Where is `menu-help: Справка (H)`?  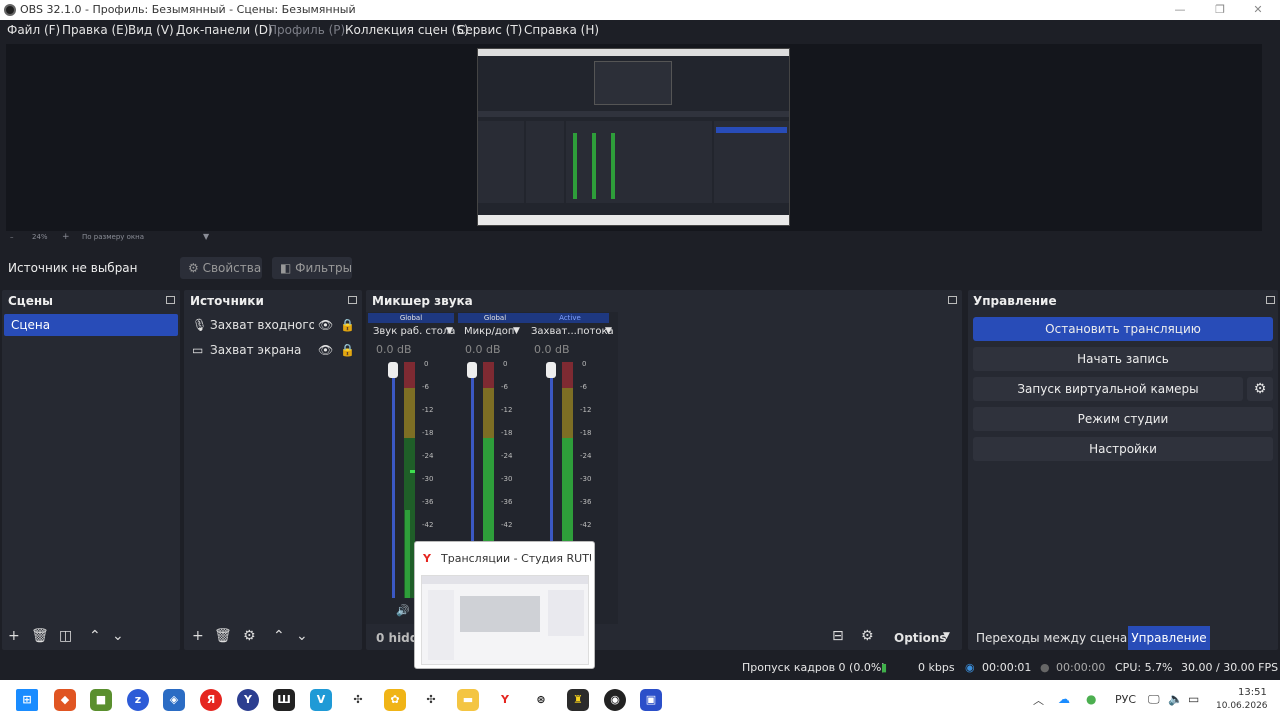 menu-help: Справка (H) is located at coordinates (561, 30).